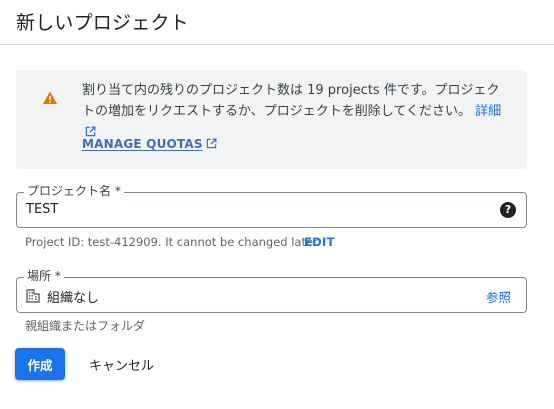 This screenshot has width=554, height=409. What do you see at coordinates (498, 296) in the screenshot?
I see `browse-button: 参照` at bounding box center [498, 296].